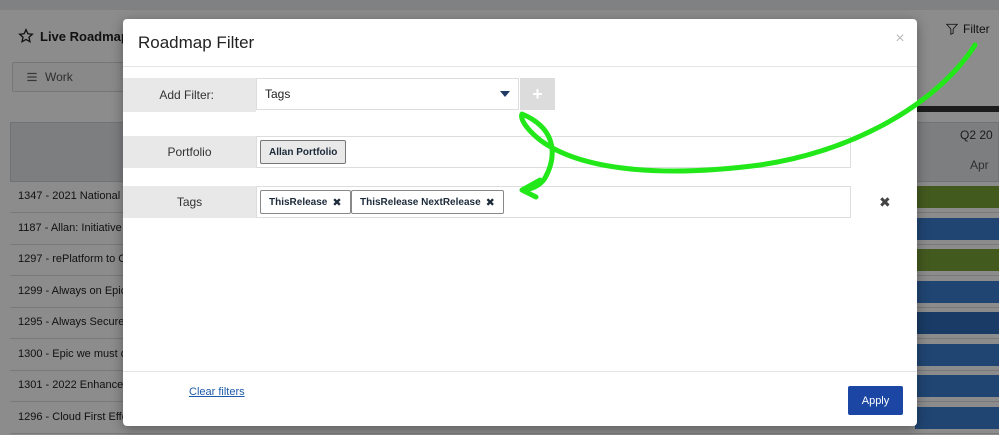 This screenshot has width=999, height=435. I want to click on filter-chip-label: Allan Portfolio, so click(303, 152).